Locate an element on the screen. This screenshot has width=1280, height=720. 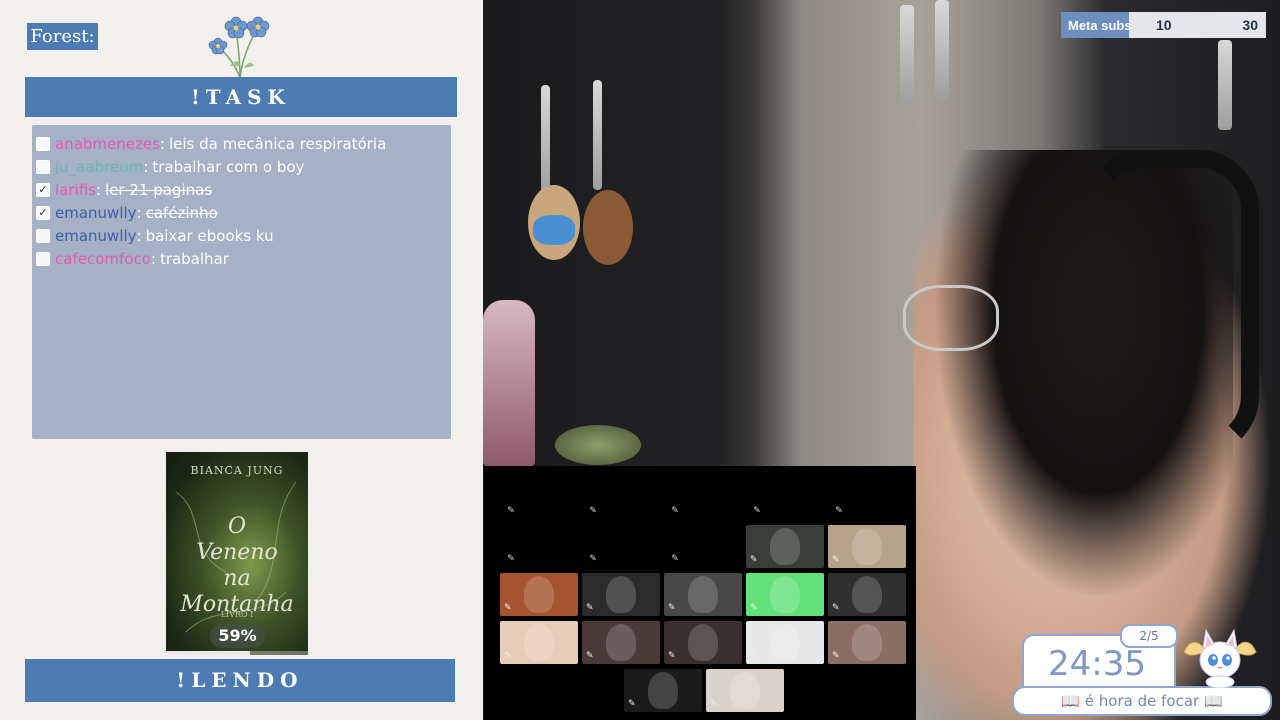
subscriber-goal-bar: Meta subs 10 30 is located at coordinates (1163, 25).